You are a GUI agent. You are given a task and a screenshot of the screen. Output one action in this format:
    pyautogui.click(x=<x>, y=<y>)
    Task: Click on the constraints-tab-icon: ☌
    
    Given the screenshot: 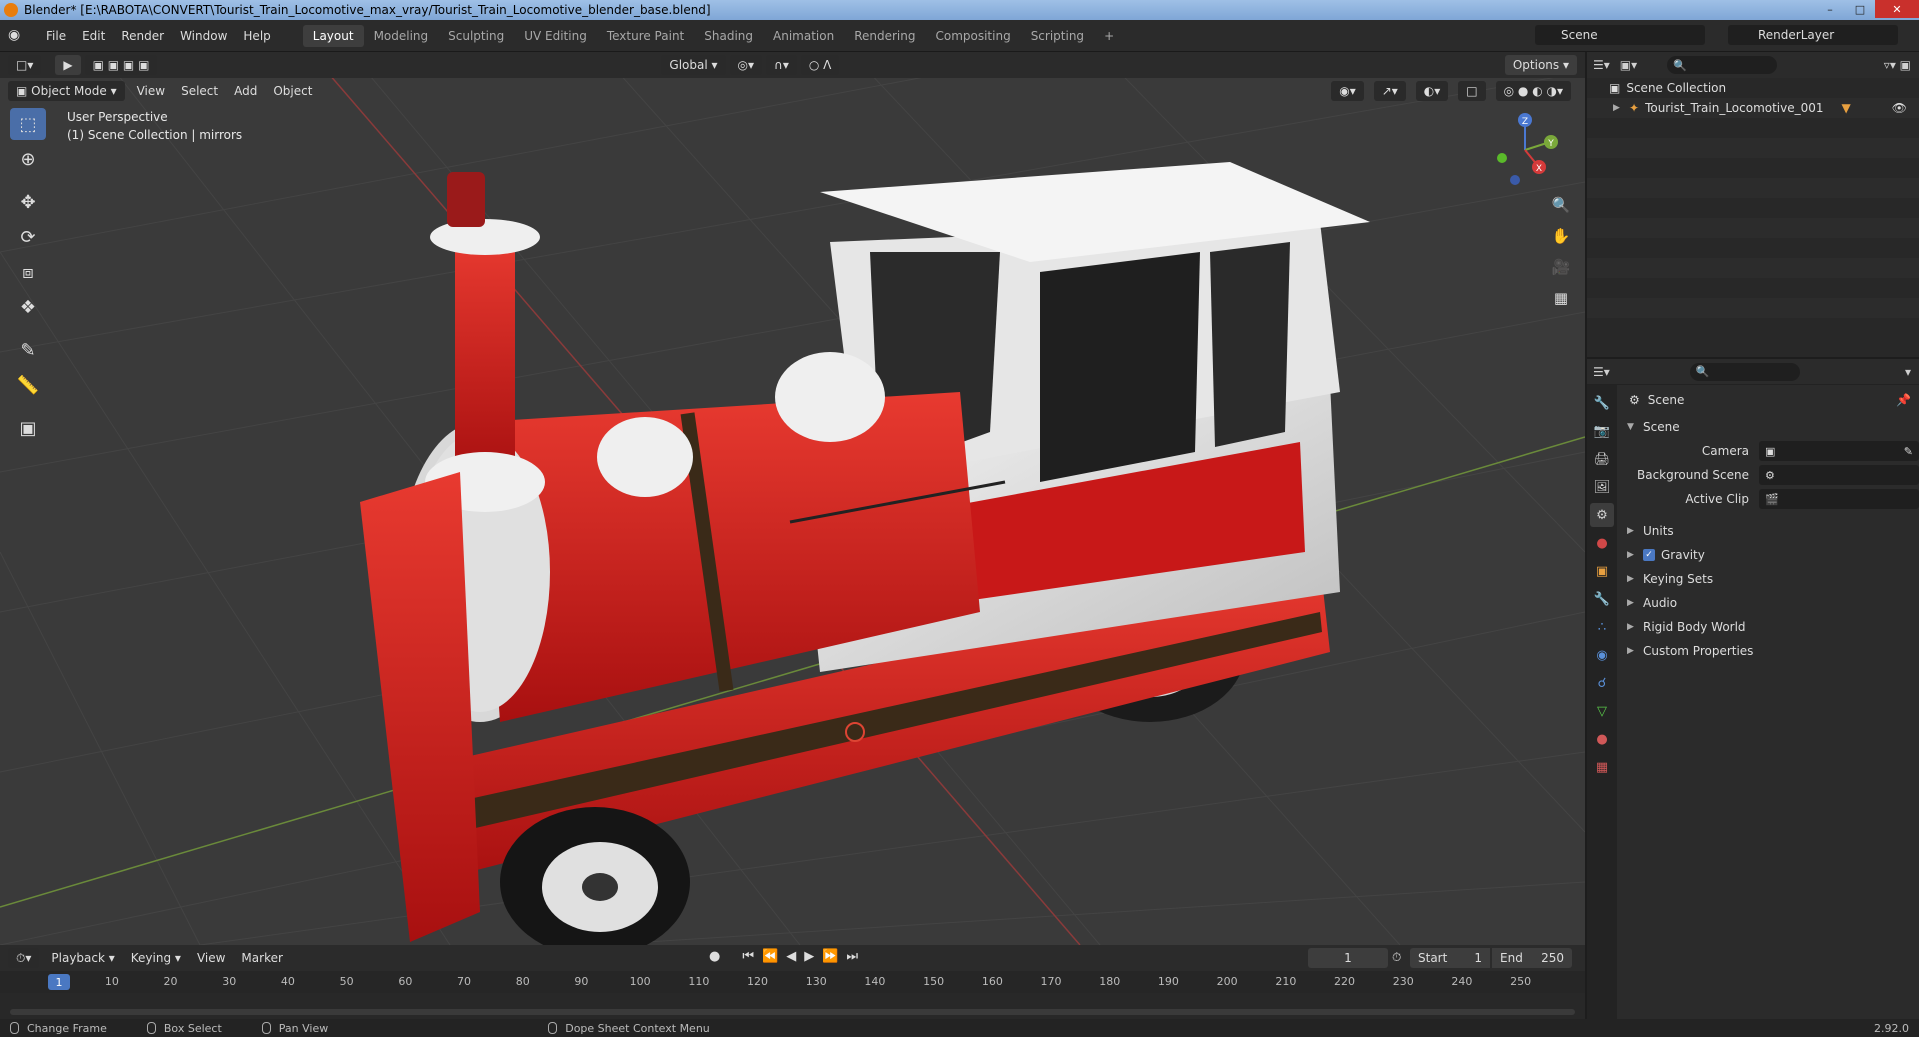 What is the action you would take?
    pyautogui.click(x=1602, y=683)
    